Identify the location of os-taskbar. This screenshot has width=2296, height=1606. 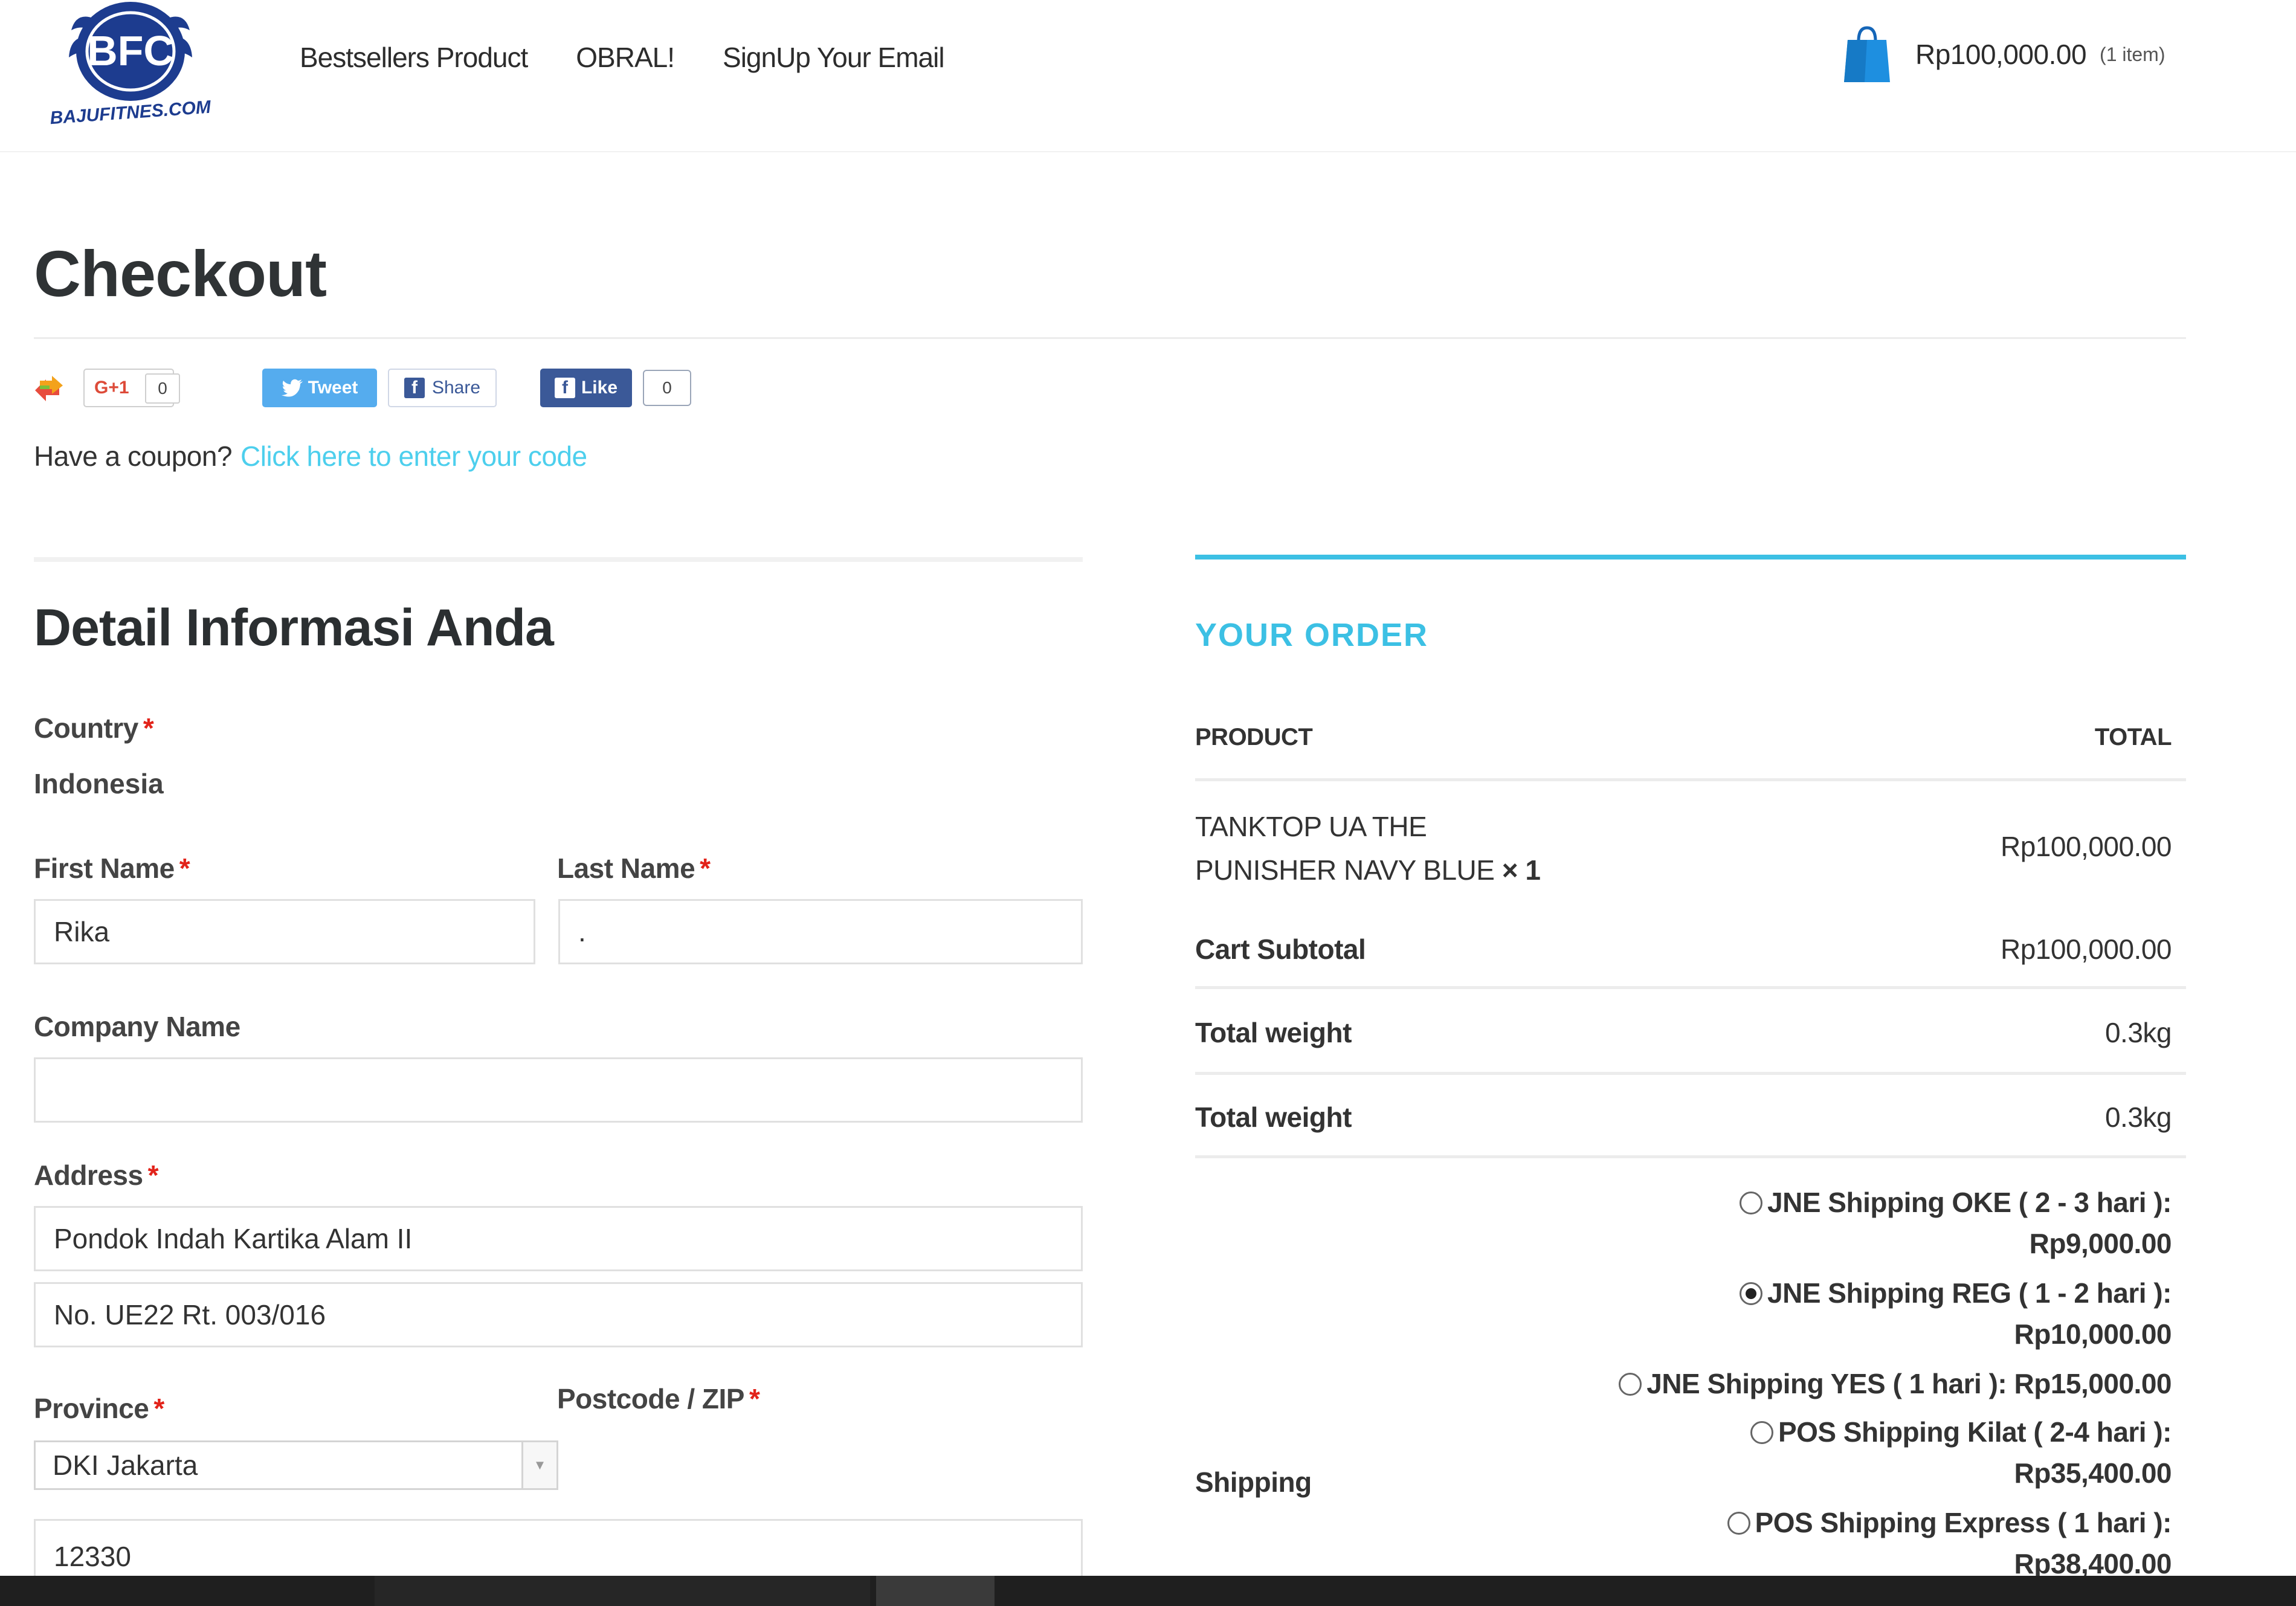
(1148, 1591).